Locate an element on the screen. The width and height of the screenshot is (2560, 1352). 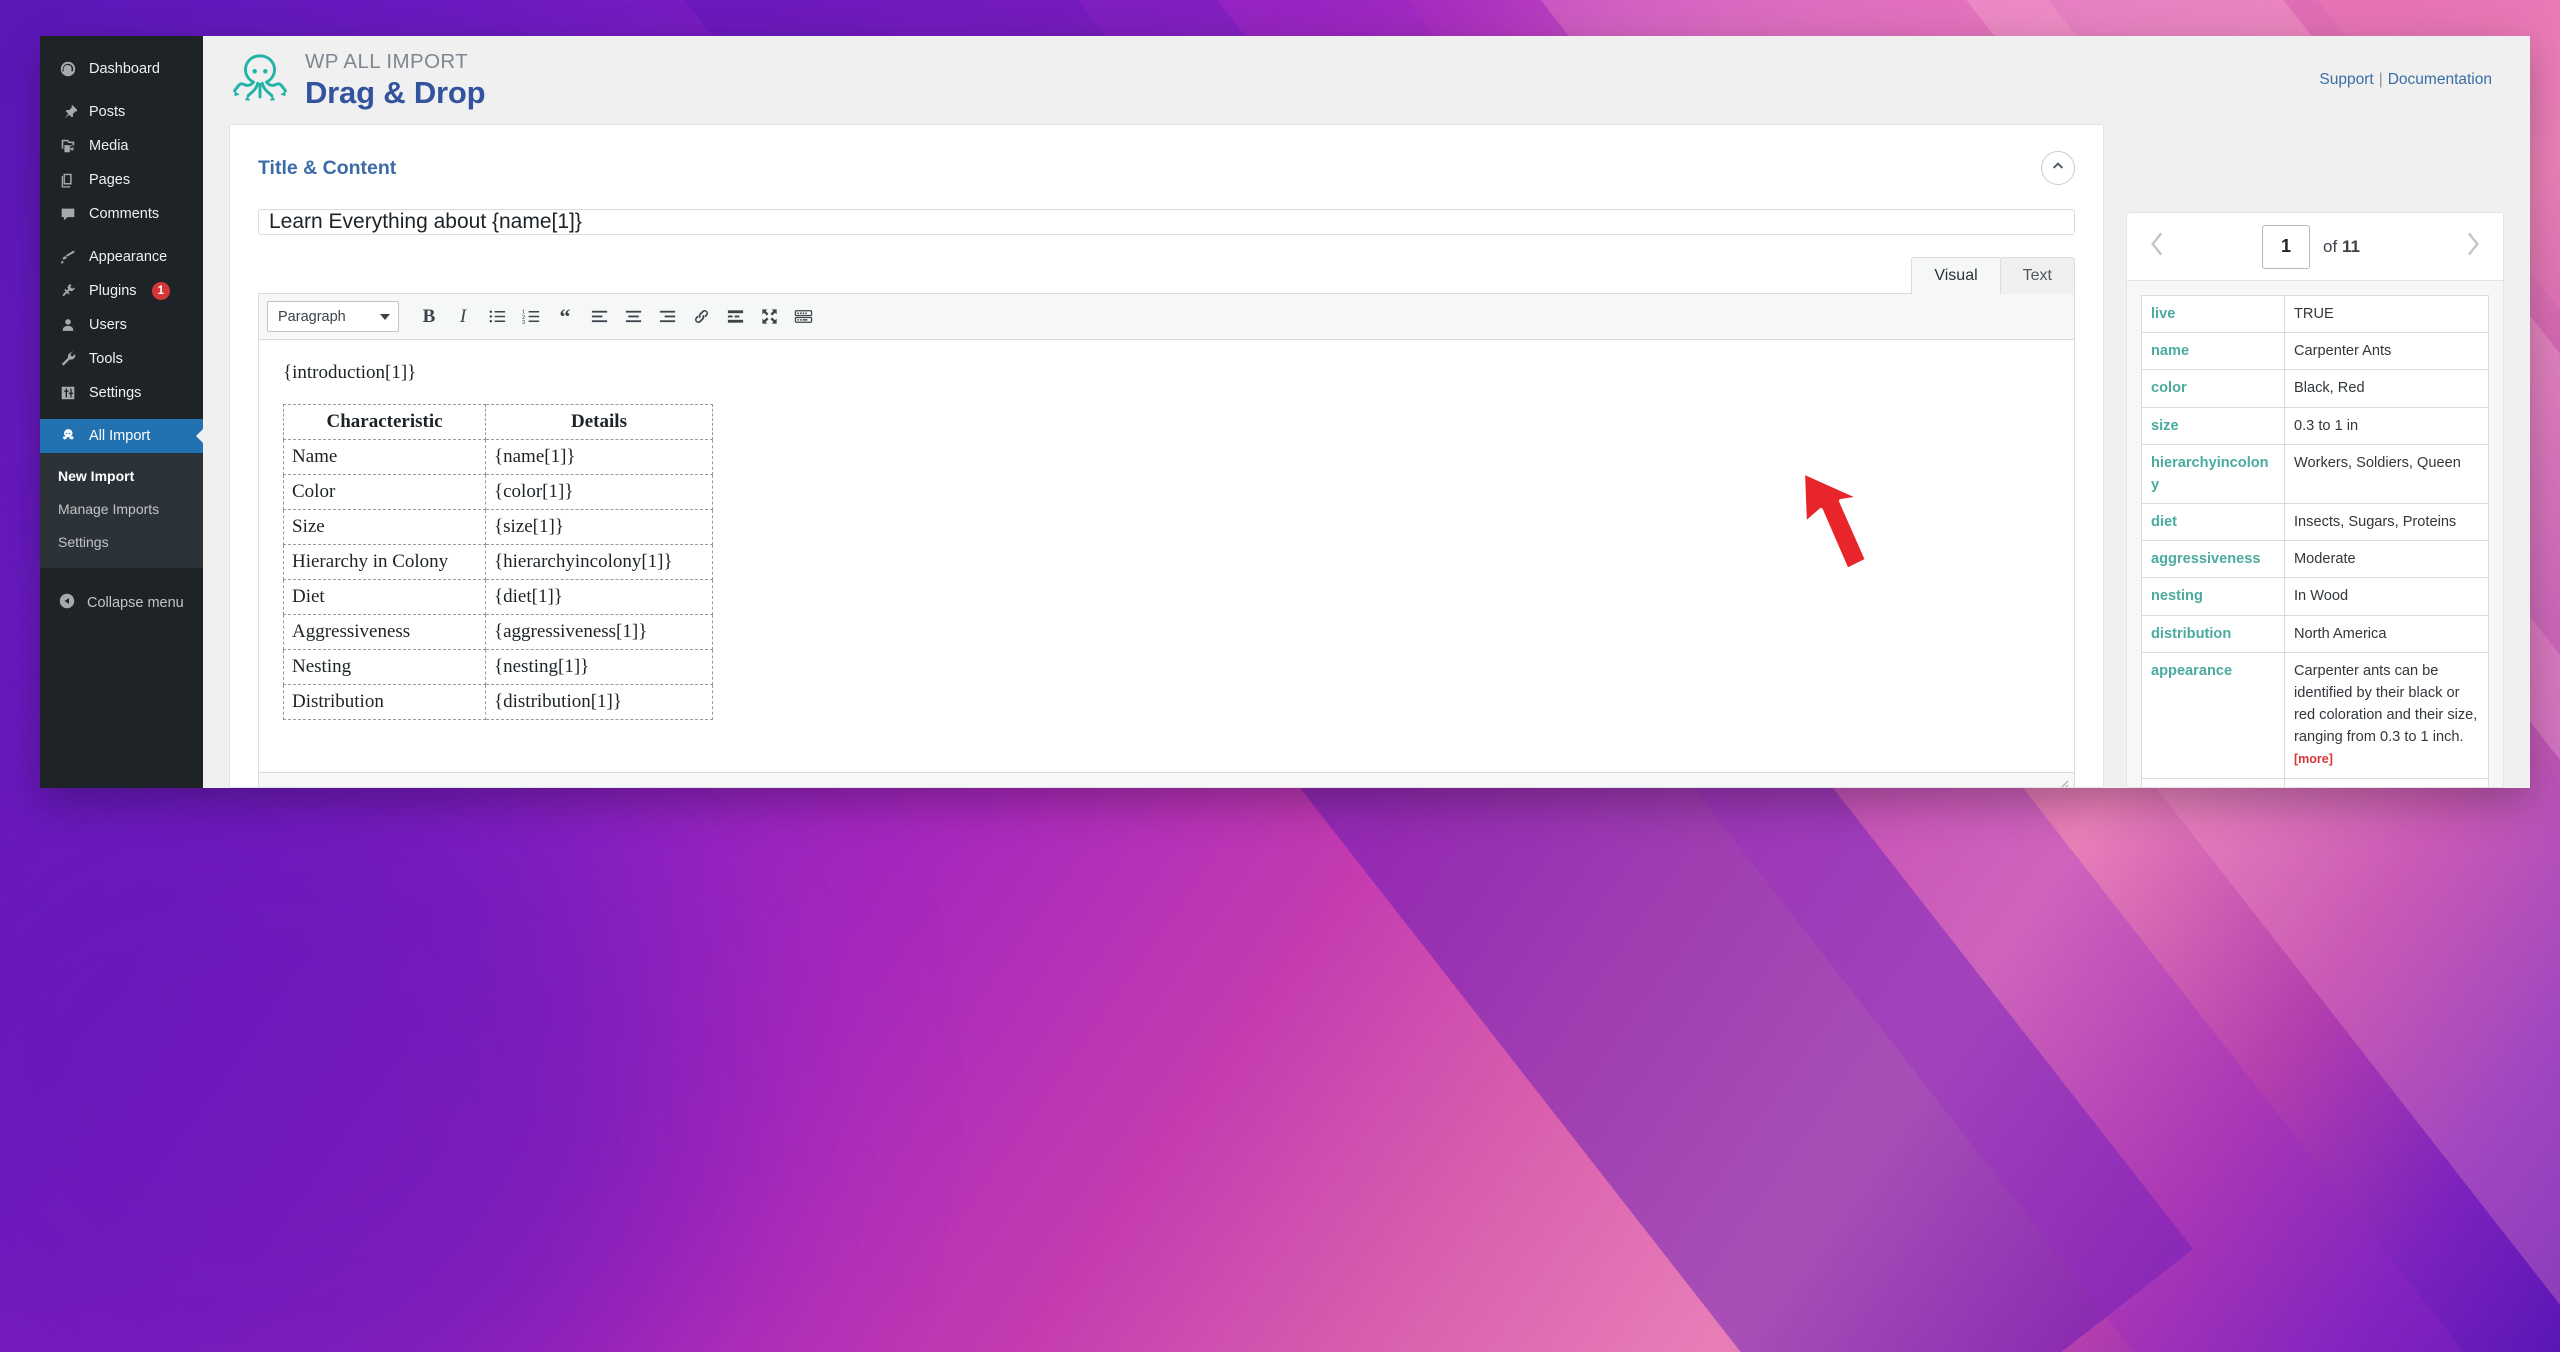
toolbar-toggle-button is located at coordinates (803, 317).